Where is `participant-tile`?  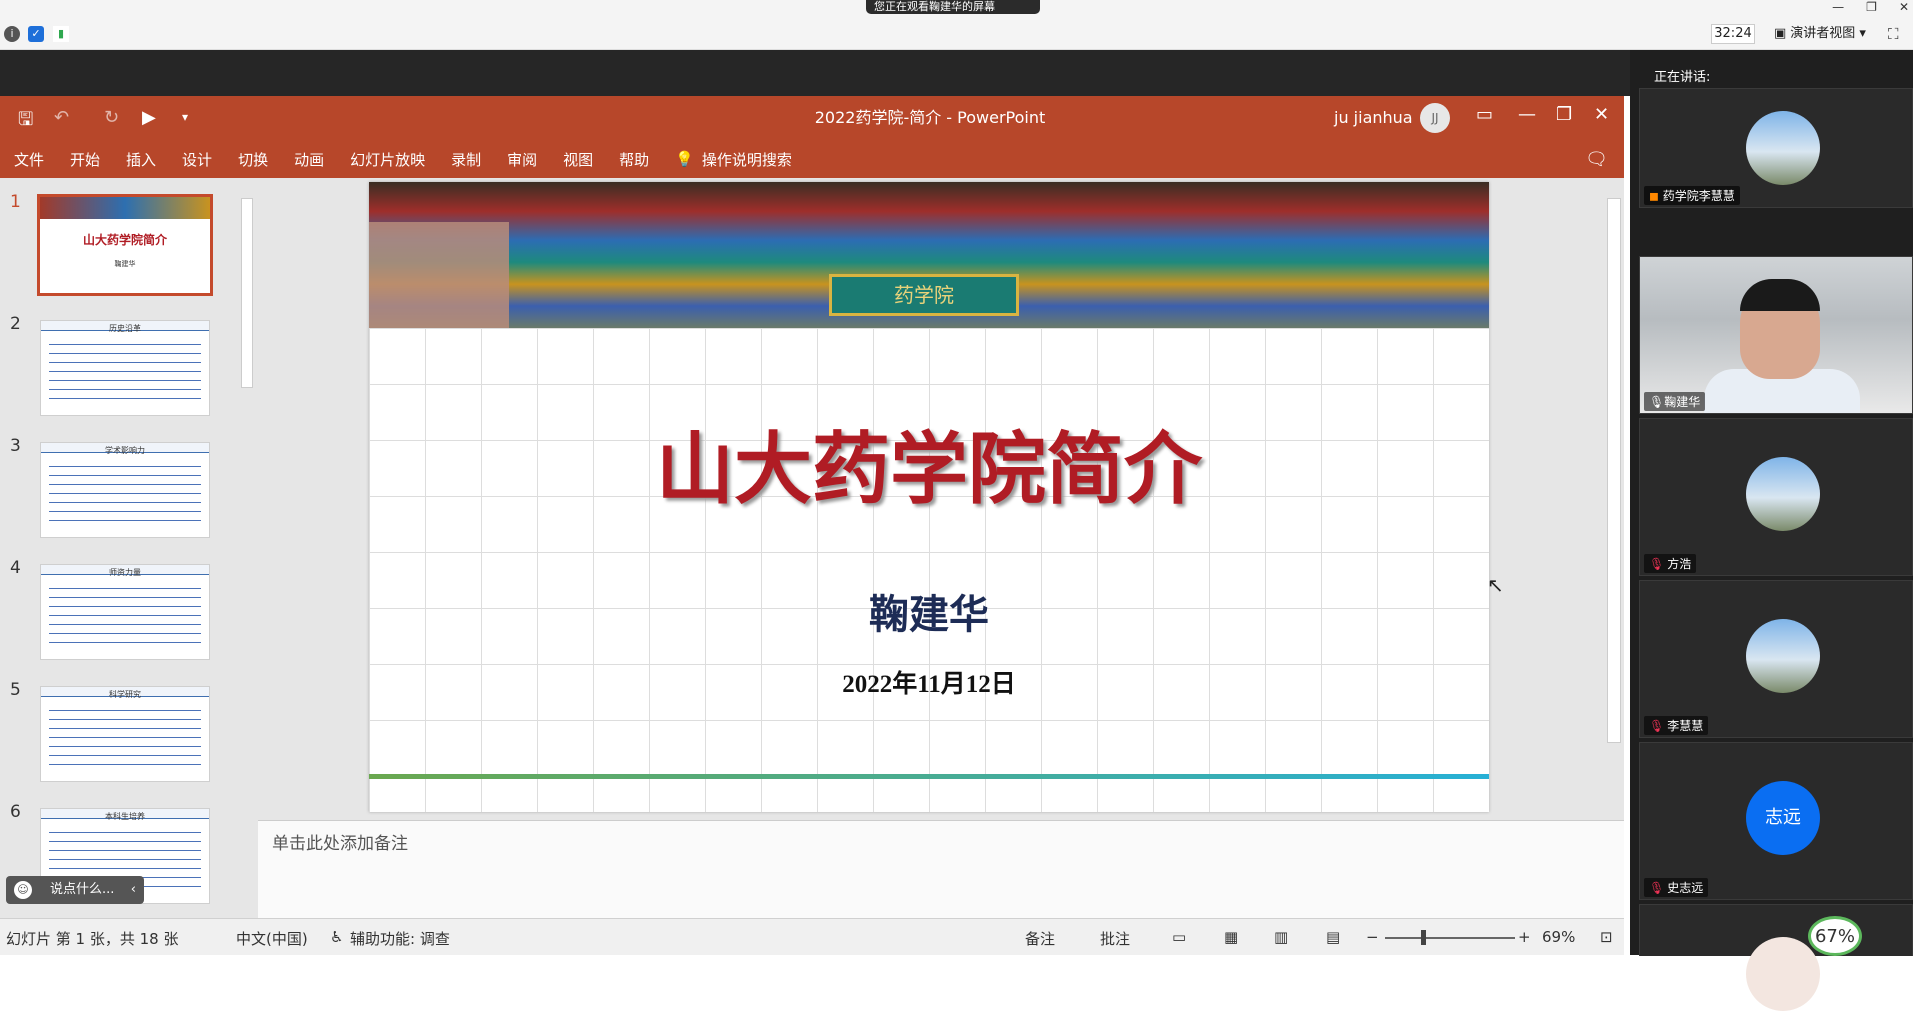
participant-tile is located at coordinates (1776, 957).